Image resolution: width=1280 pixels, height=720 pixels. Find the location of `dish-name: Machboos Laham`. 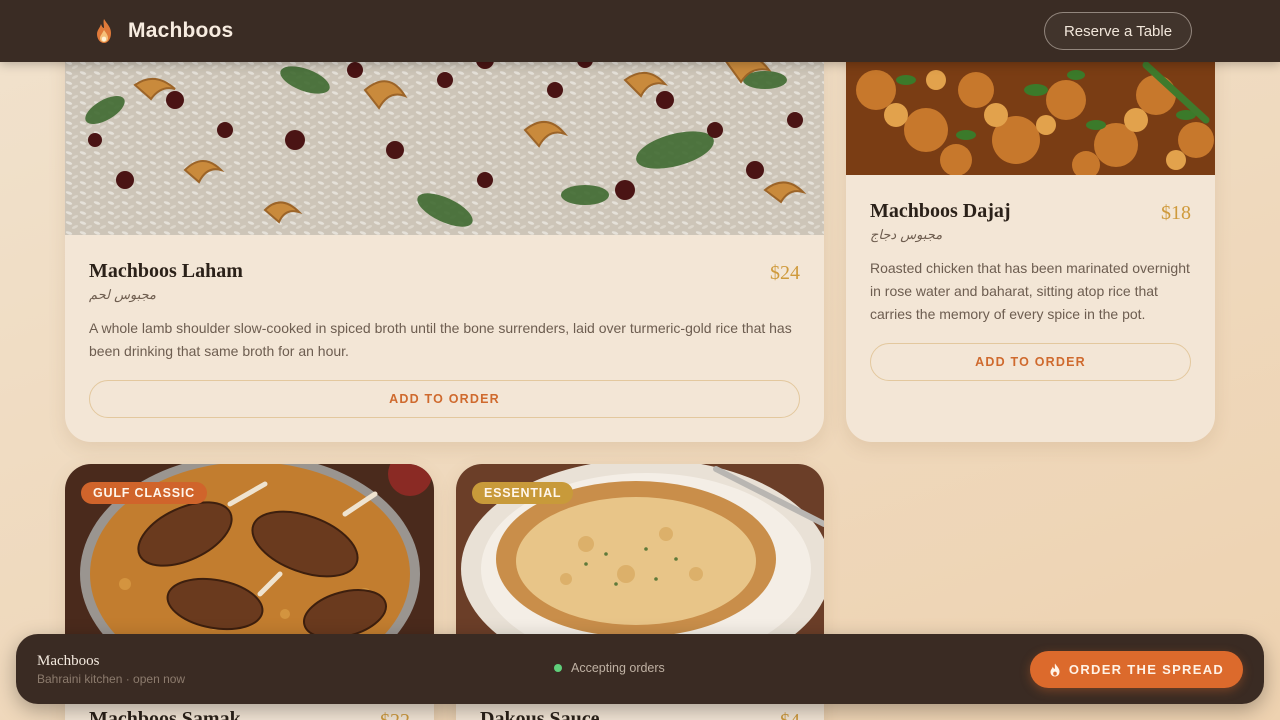

dish-name: Machboos Laham is located at coordinates (166, 271).